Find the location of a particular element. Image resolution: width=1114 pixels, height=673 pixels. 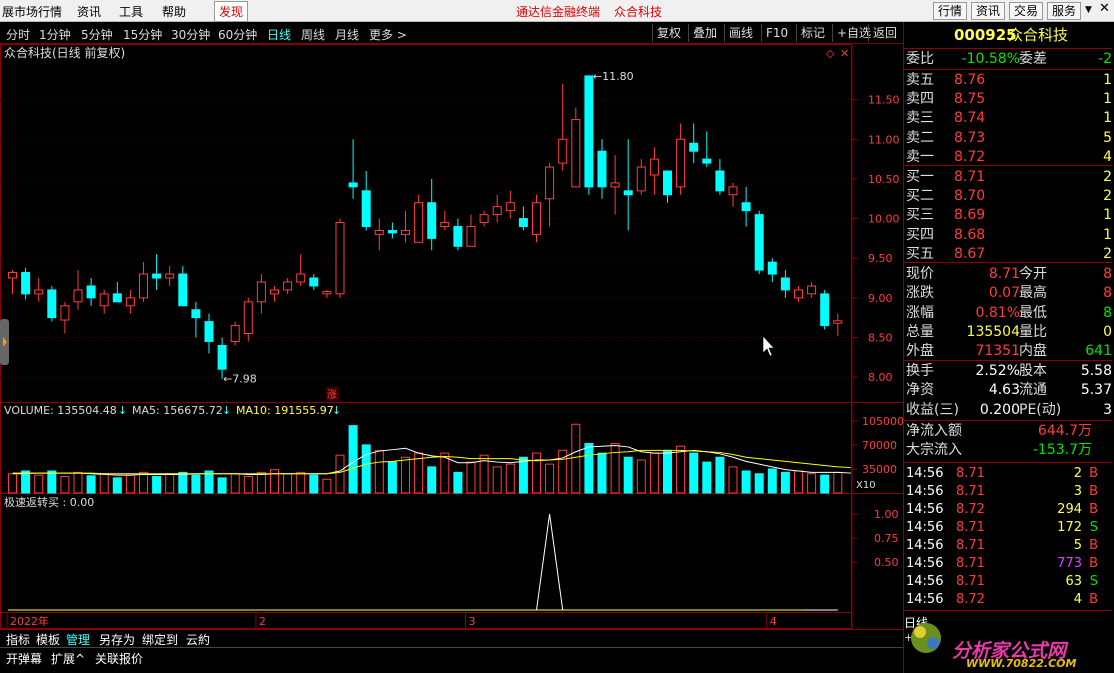

stat-row: 收益(三) 0.200 PE(动) 3 is located at coordinates (1008, 410).